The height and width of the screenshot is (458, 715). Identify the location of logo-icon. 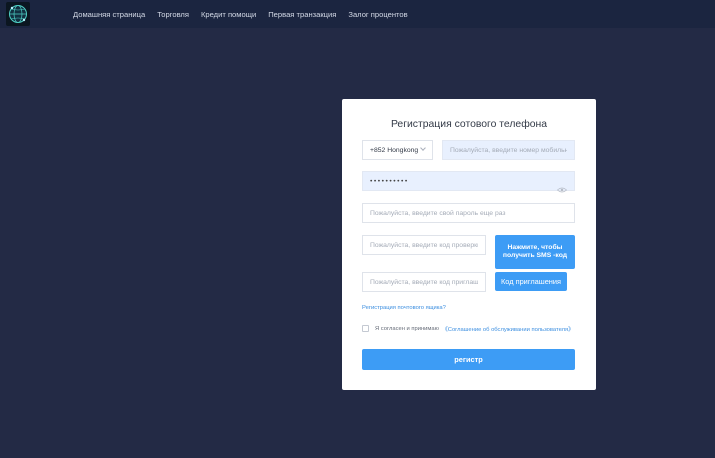
(18, 14).